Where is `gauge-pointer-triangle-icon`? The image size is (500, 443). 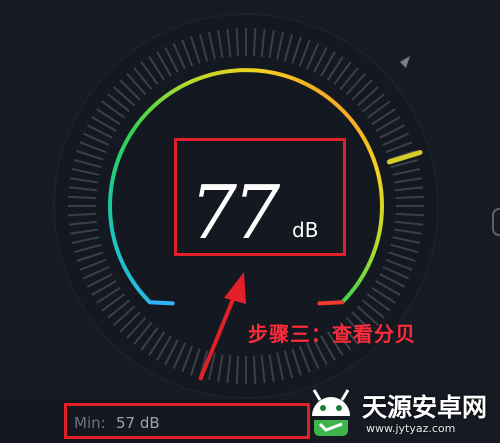
gauge-pointer-triangle-icon is located at coordinates (405, 62).